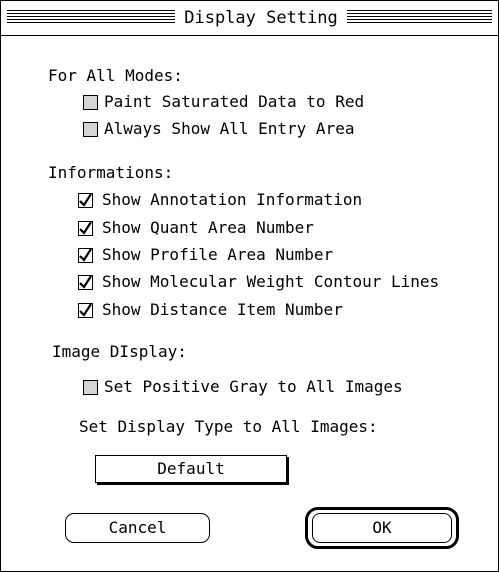  I want to click on checkbox-show-mw-contour, so click(85, 282).